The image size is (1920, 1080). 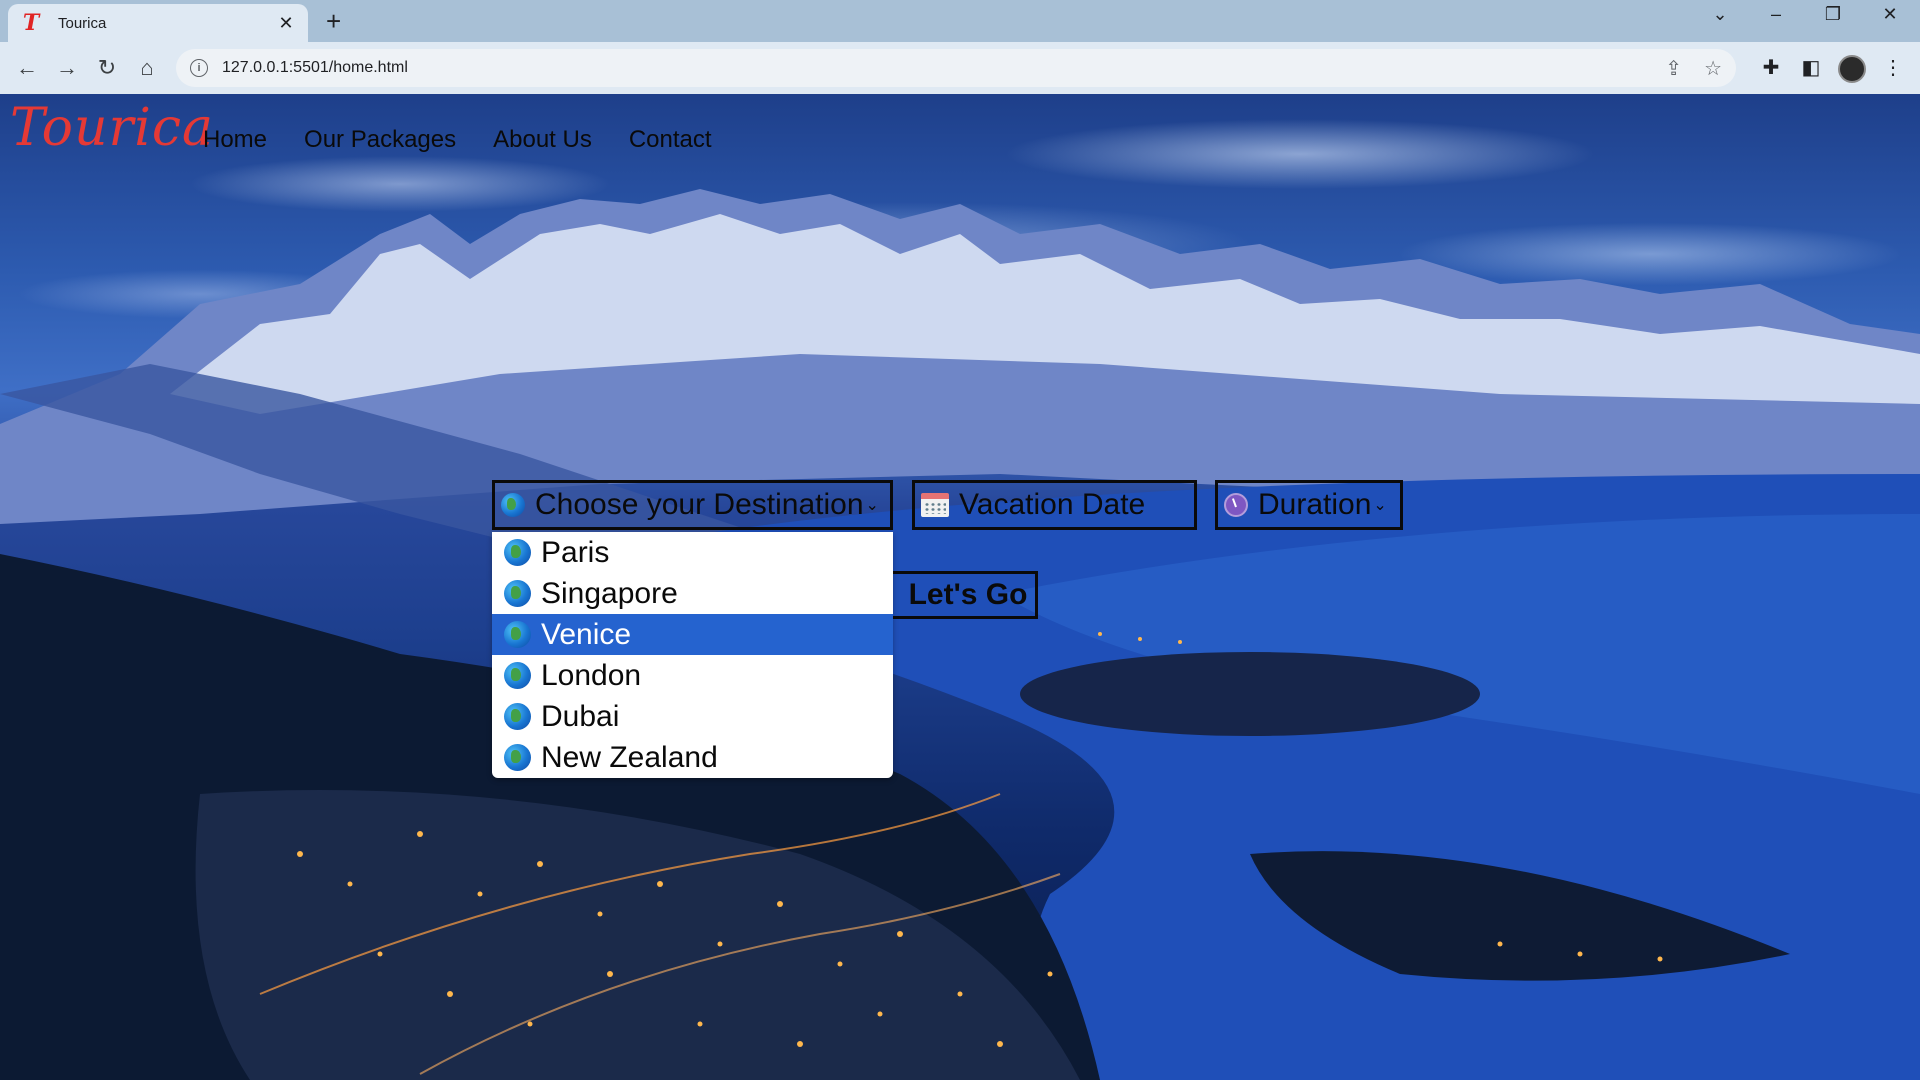 I want to click on window-close-icon: ✕, so click(x=1890, y=14).